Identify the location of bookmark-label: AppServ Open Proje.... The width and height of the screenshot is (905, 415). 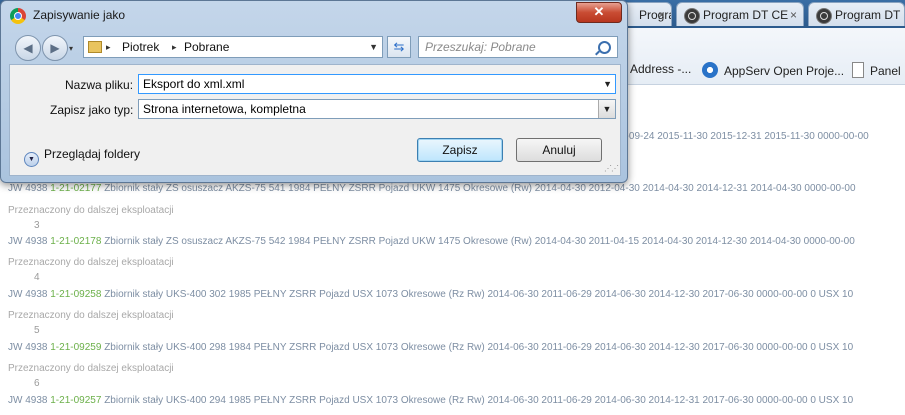
(784, 71).